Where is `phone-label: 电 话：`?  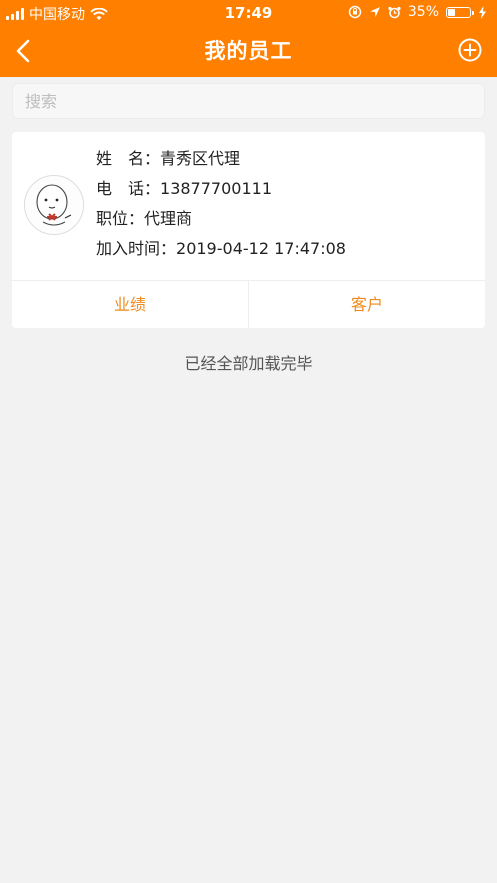
phone-label: 电 话： is located at coordinates (128, 188).